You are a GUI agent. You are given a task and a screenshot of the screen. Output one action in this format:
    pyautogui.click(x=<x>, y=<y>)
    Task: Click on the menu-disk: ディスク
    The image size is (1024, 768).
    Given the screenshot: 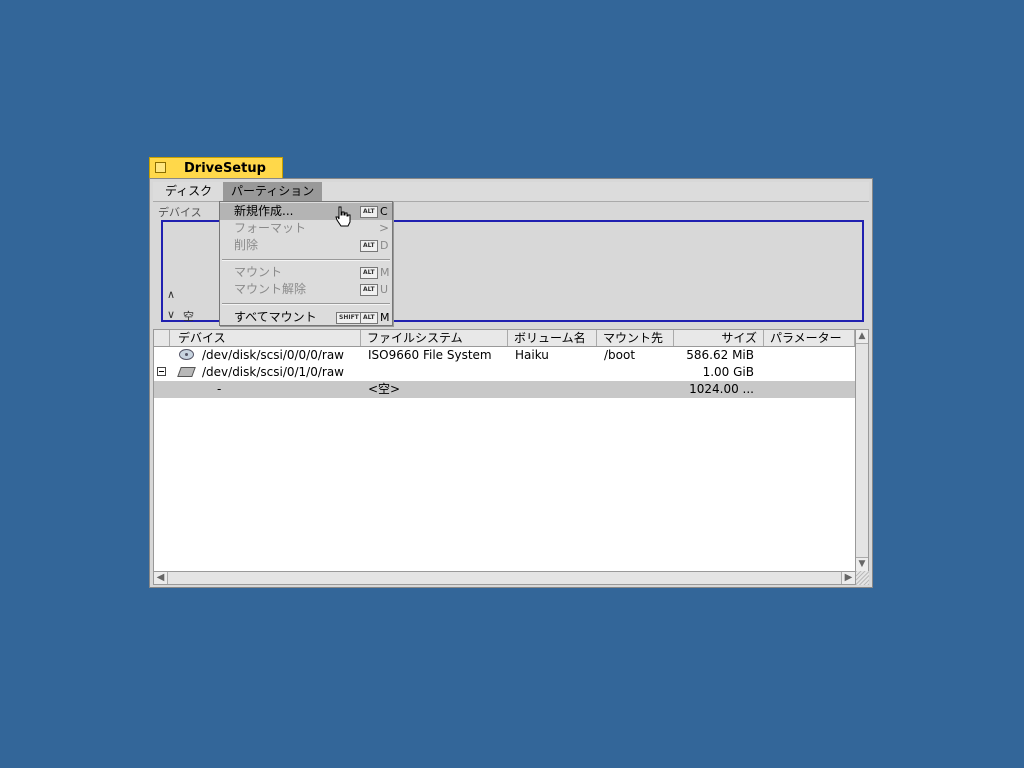 What is the action you would take?
    pyautogui.click(x=188, y=191)
    